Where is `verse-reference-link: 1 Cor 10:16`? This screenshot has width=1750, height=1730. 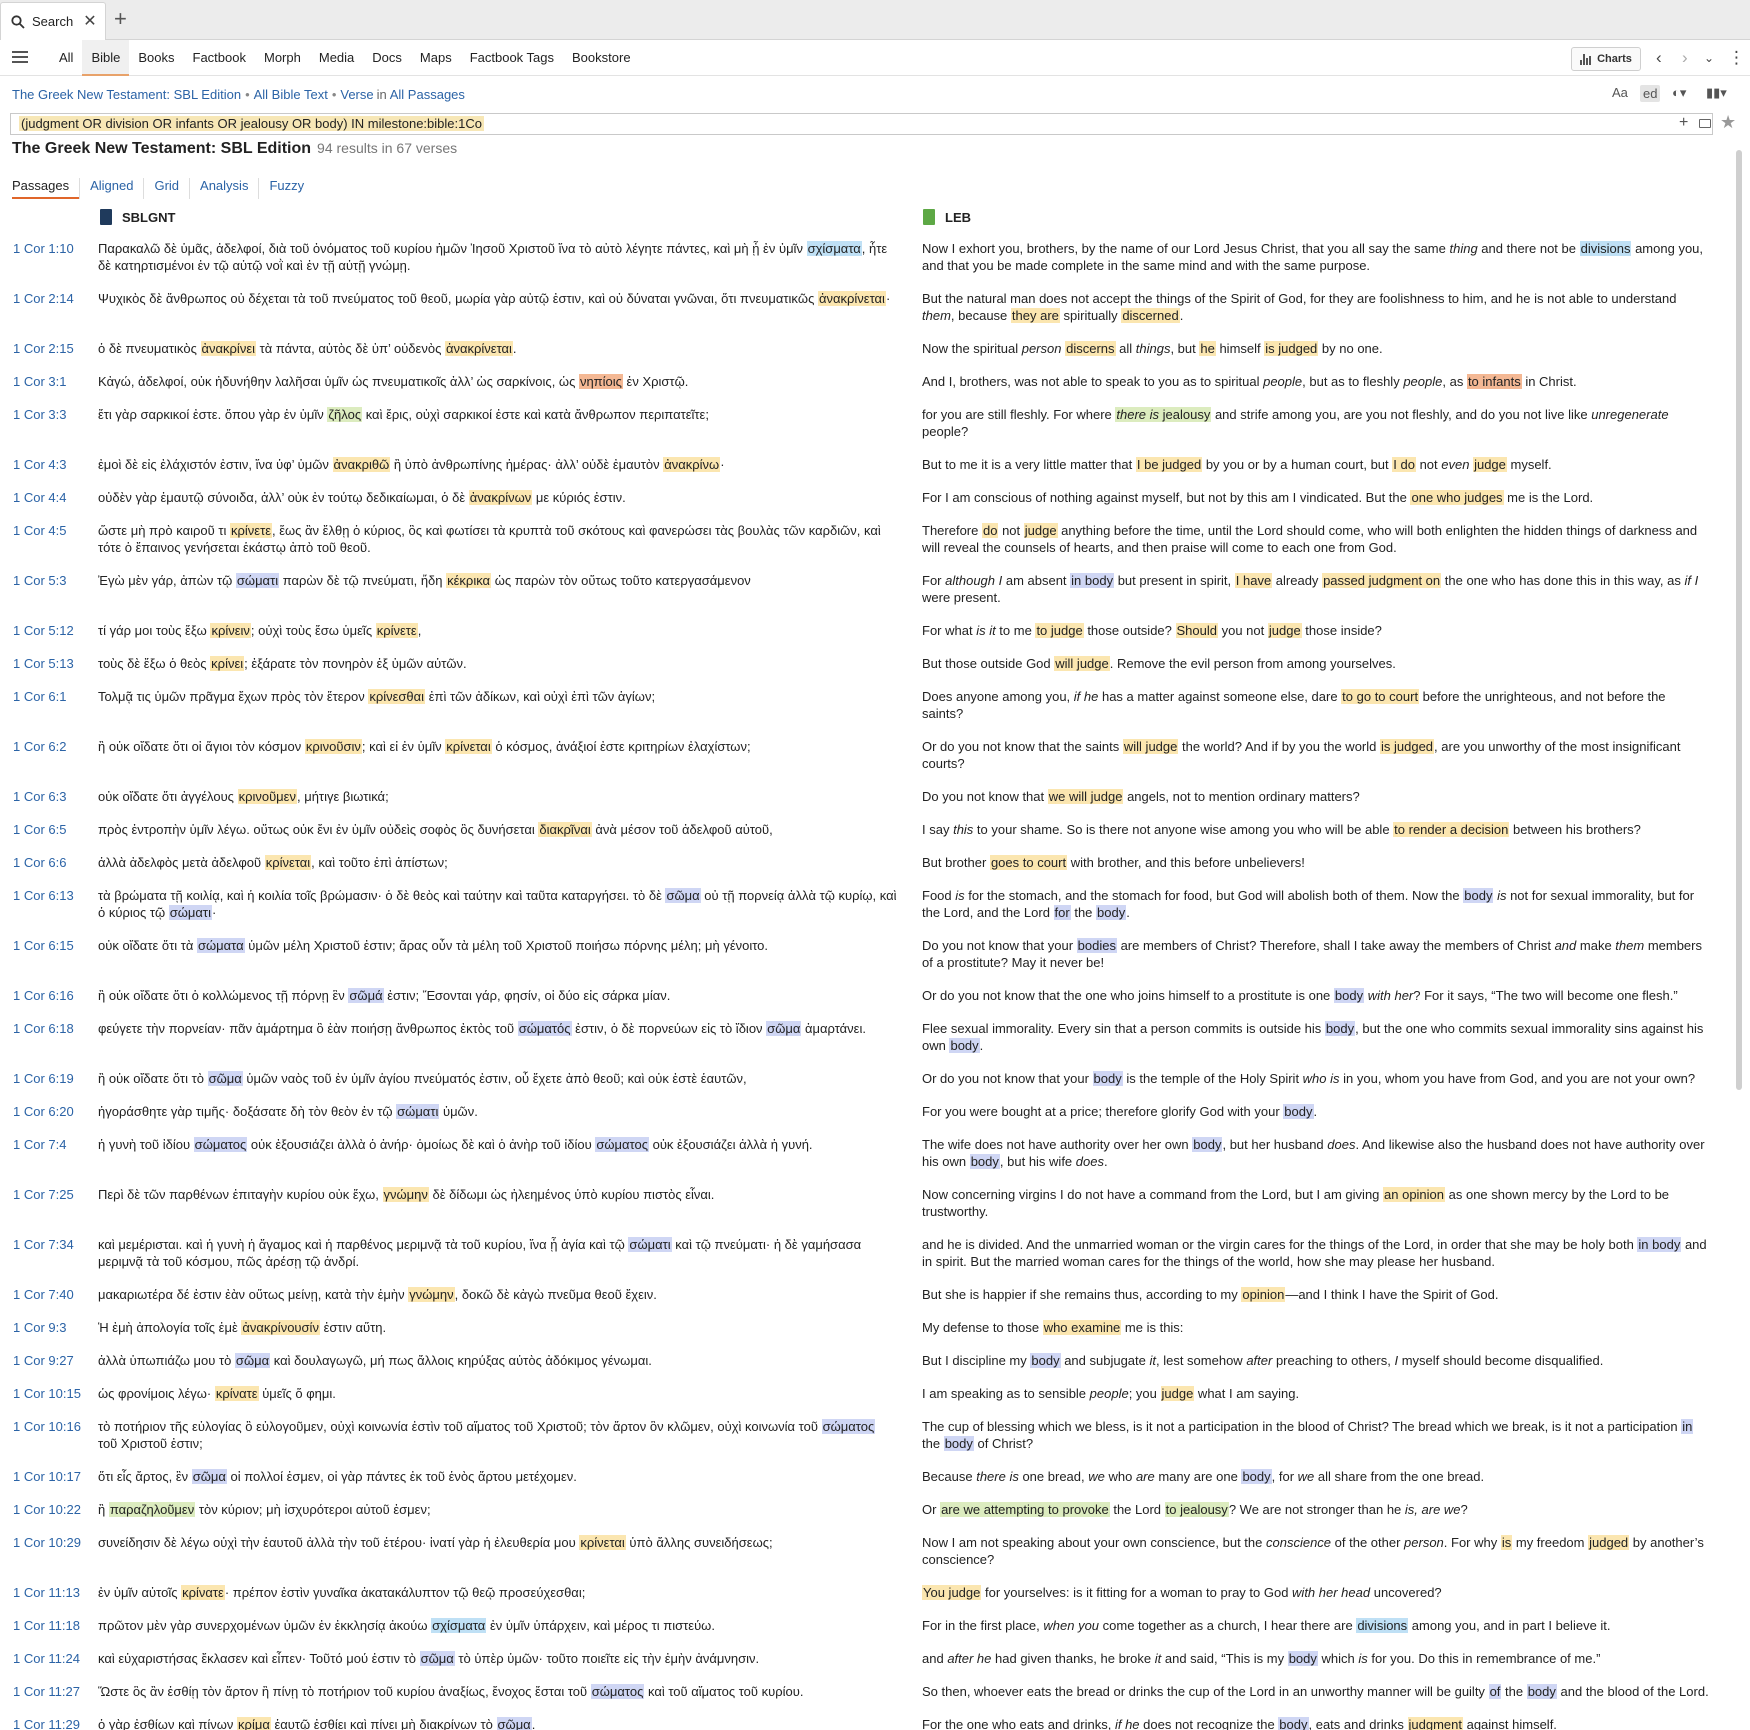 verse-reference-link: 1 Cor 10:16 is located at coordinates (49, 1435).